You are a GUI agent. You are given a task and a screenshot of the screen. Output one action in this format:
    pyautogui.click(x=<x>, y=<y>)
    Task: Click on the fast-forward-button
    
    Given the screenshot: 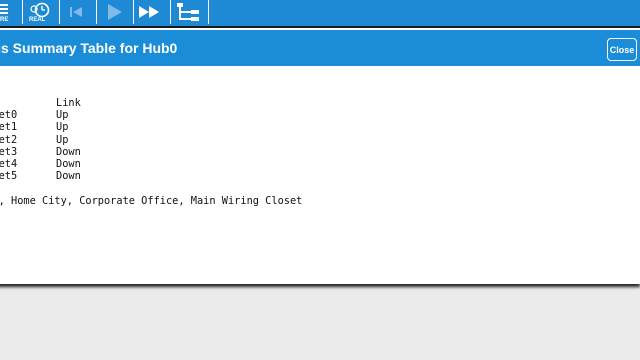 What is the action you would take?
    pyautogui.click(x=152, y=12)
    